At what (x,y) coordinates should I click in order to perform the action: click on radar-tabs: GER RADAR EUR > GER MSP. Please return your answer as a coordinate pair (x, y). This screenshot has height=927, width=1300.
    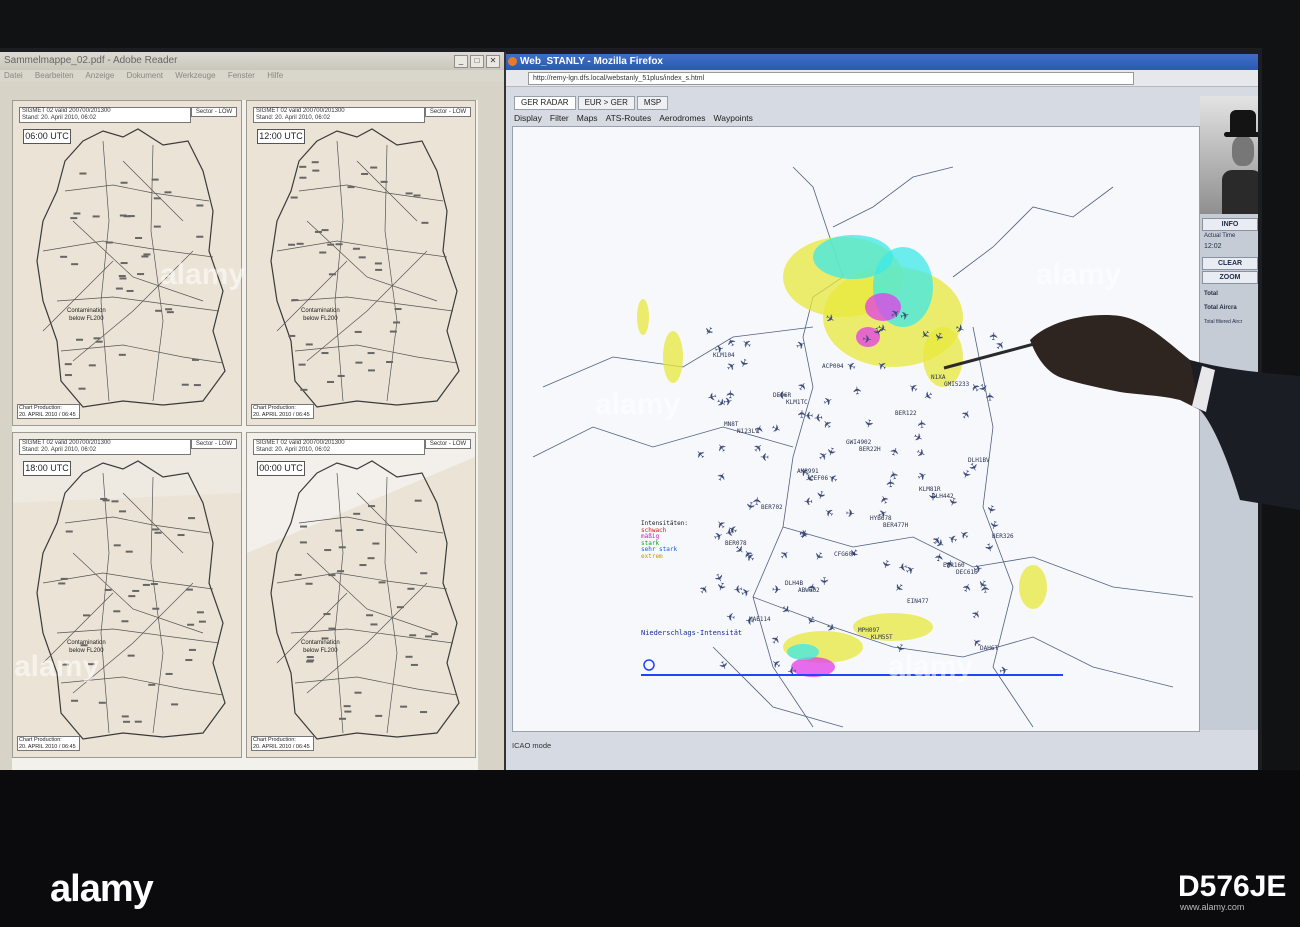
    Looking at the image, I should click on (591, 103).